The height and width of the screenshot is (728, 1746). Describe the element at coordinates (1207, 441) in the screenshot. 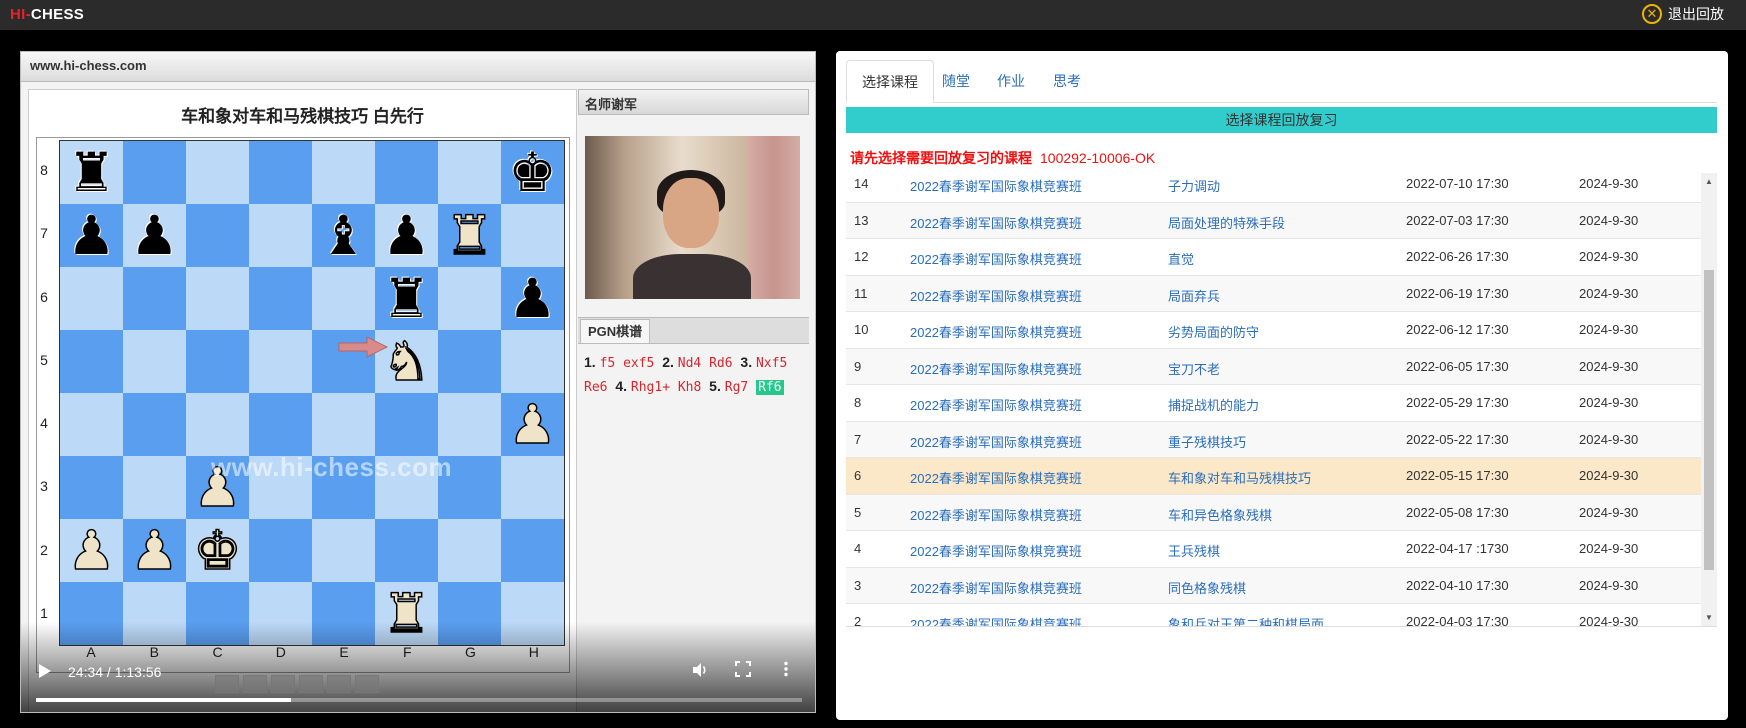

I see `topic-link: 重子残棋技巧` at that location.